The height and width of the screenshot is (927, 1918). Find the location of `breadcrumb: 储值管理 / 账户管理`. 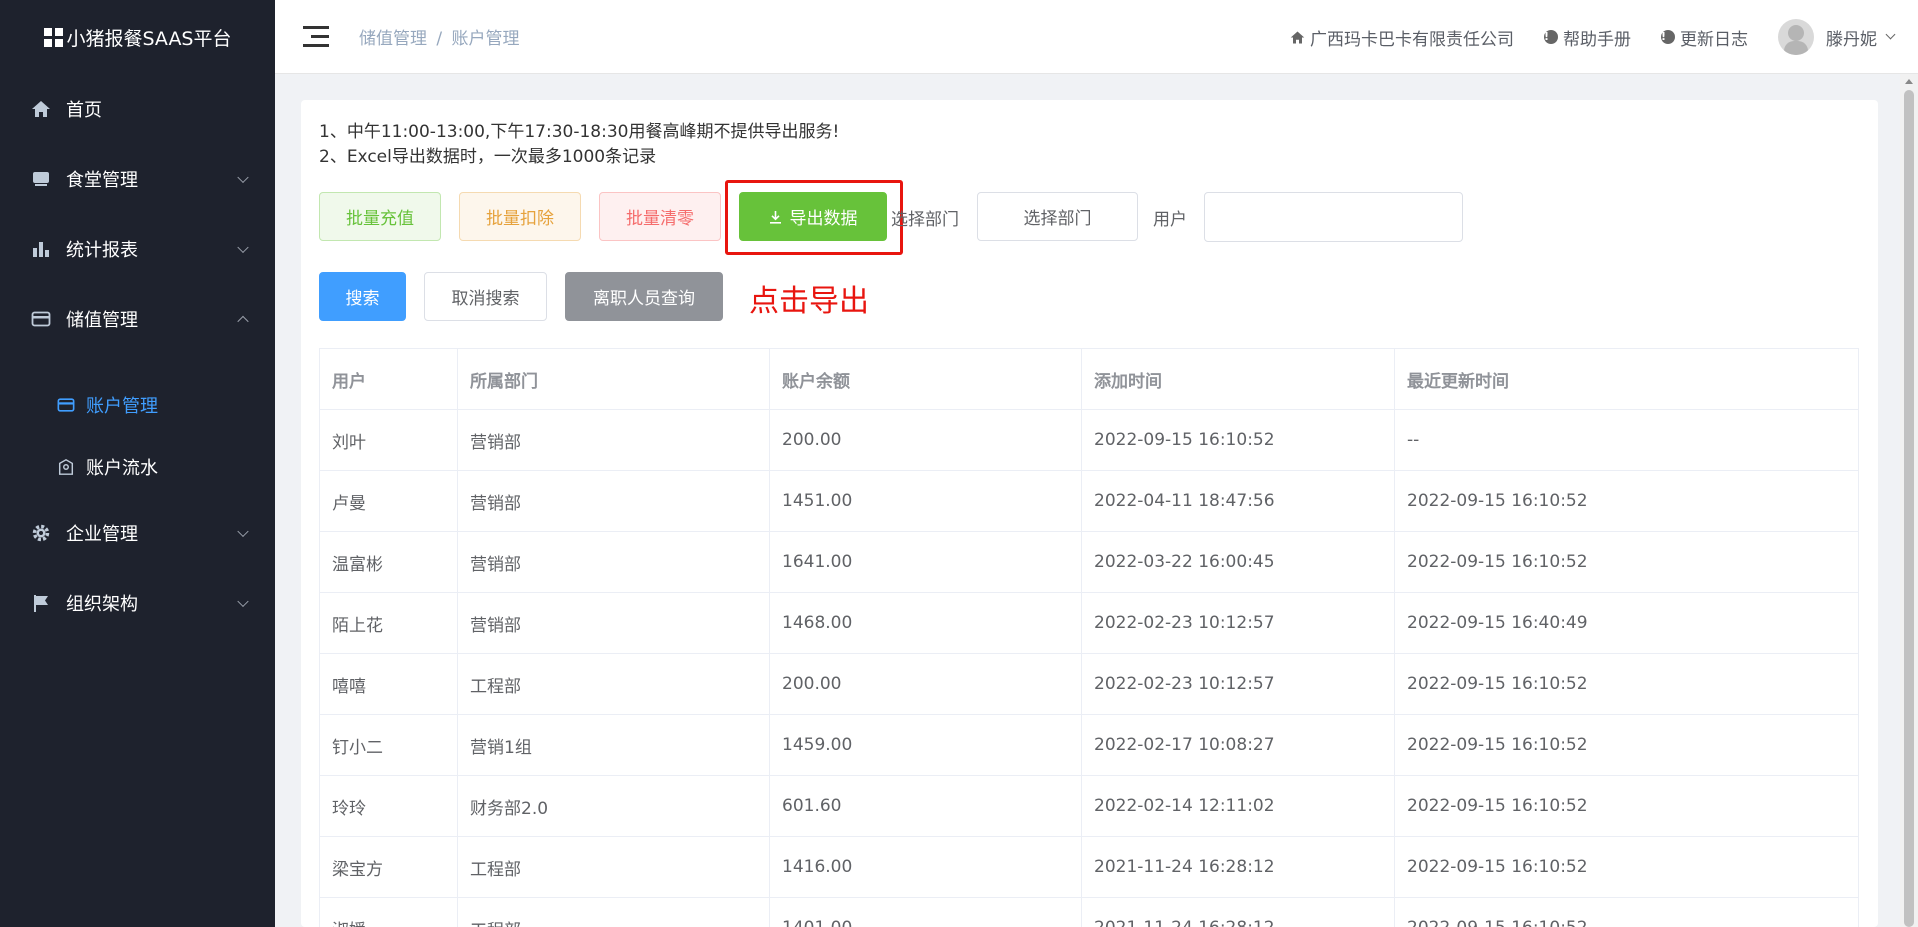

breadcrumb: 储值管理 / 账户管理 is located at coordinates (439, 39).